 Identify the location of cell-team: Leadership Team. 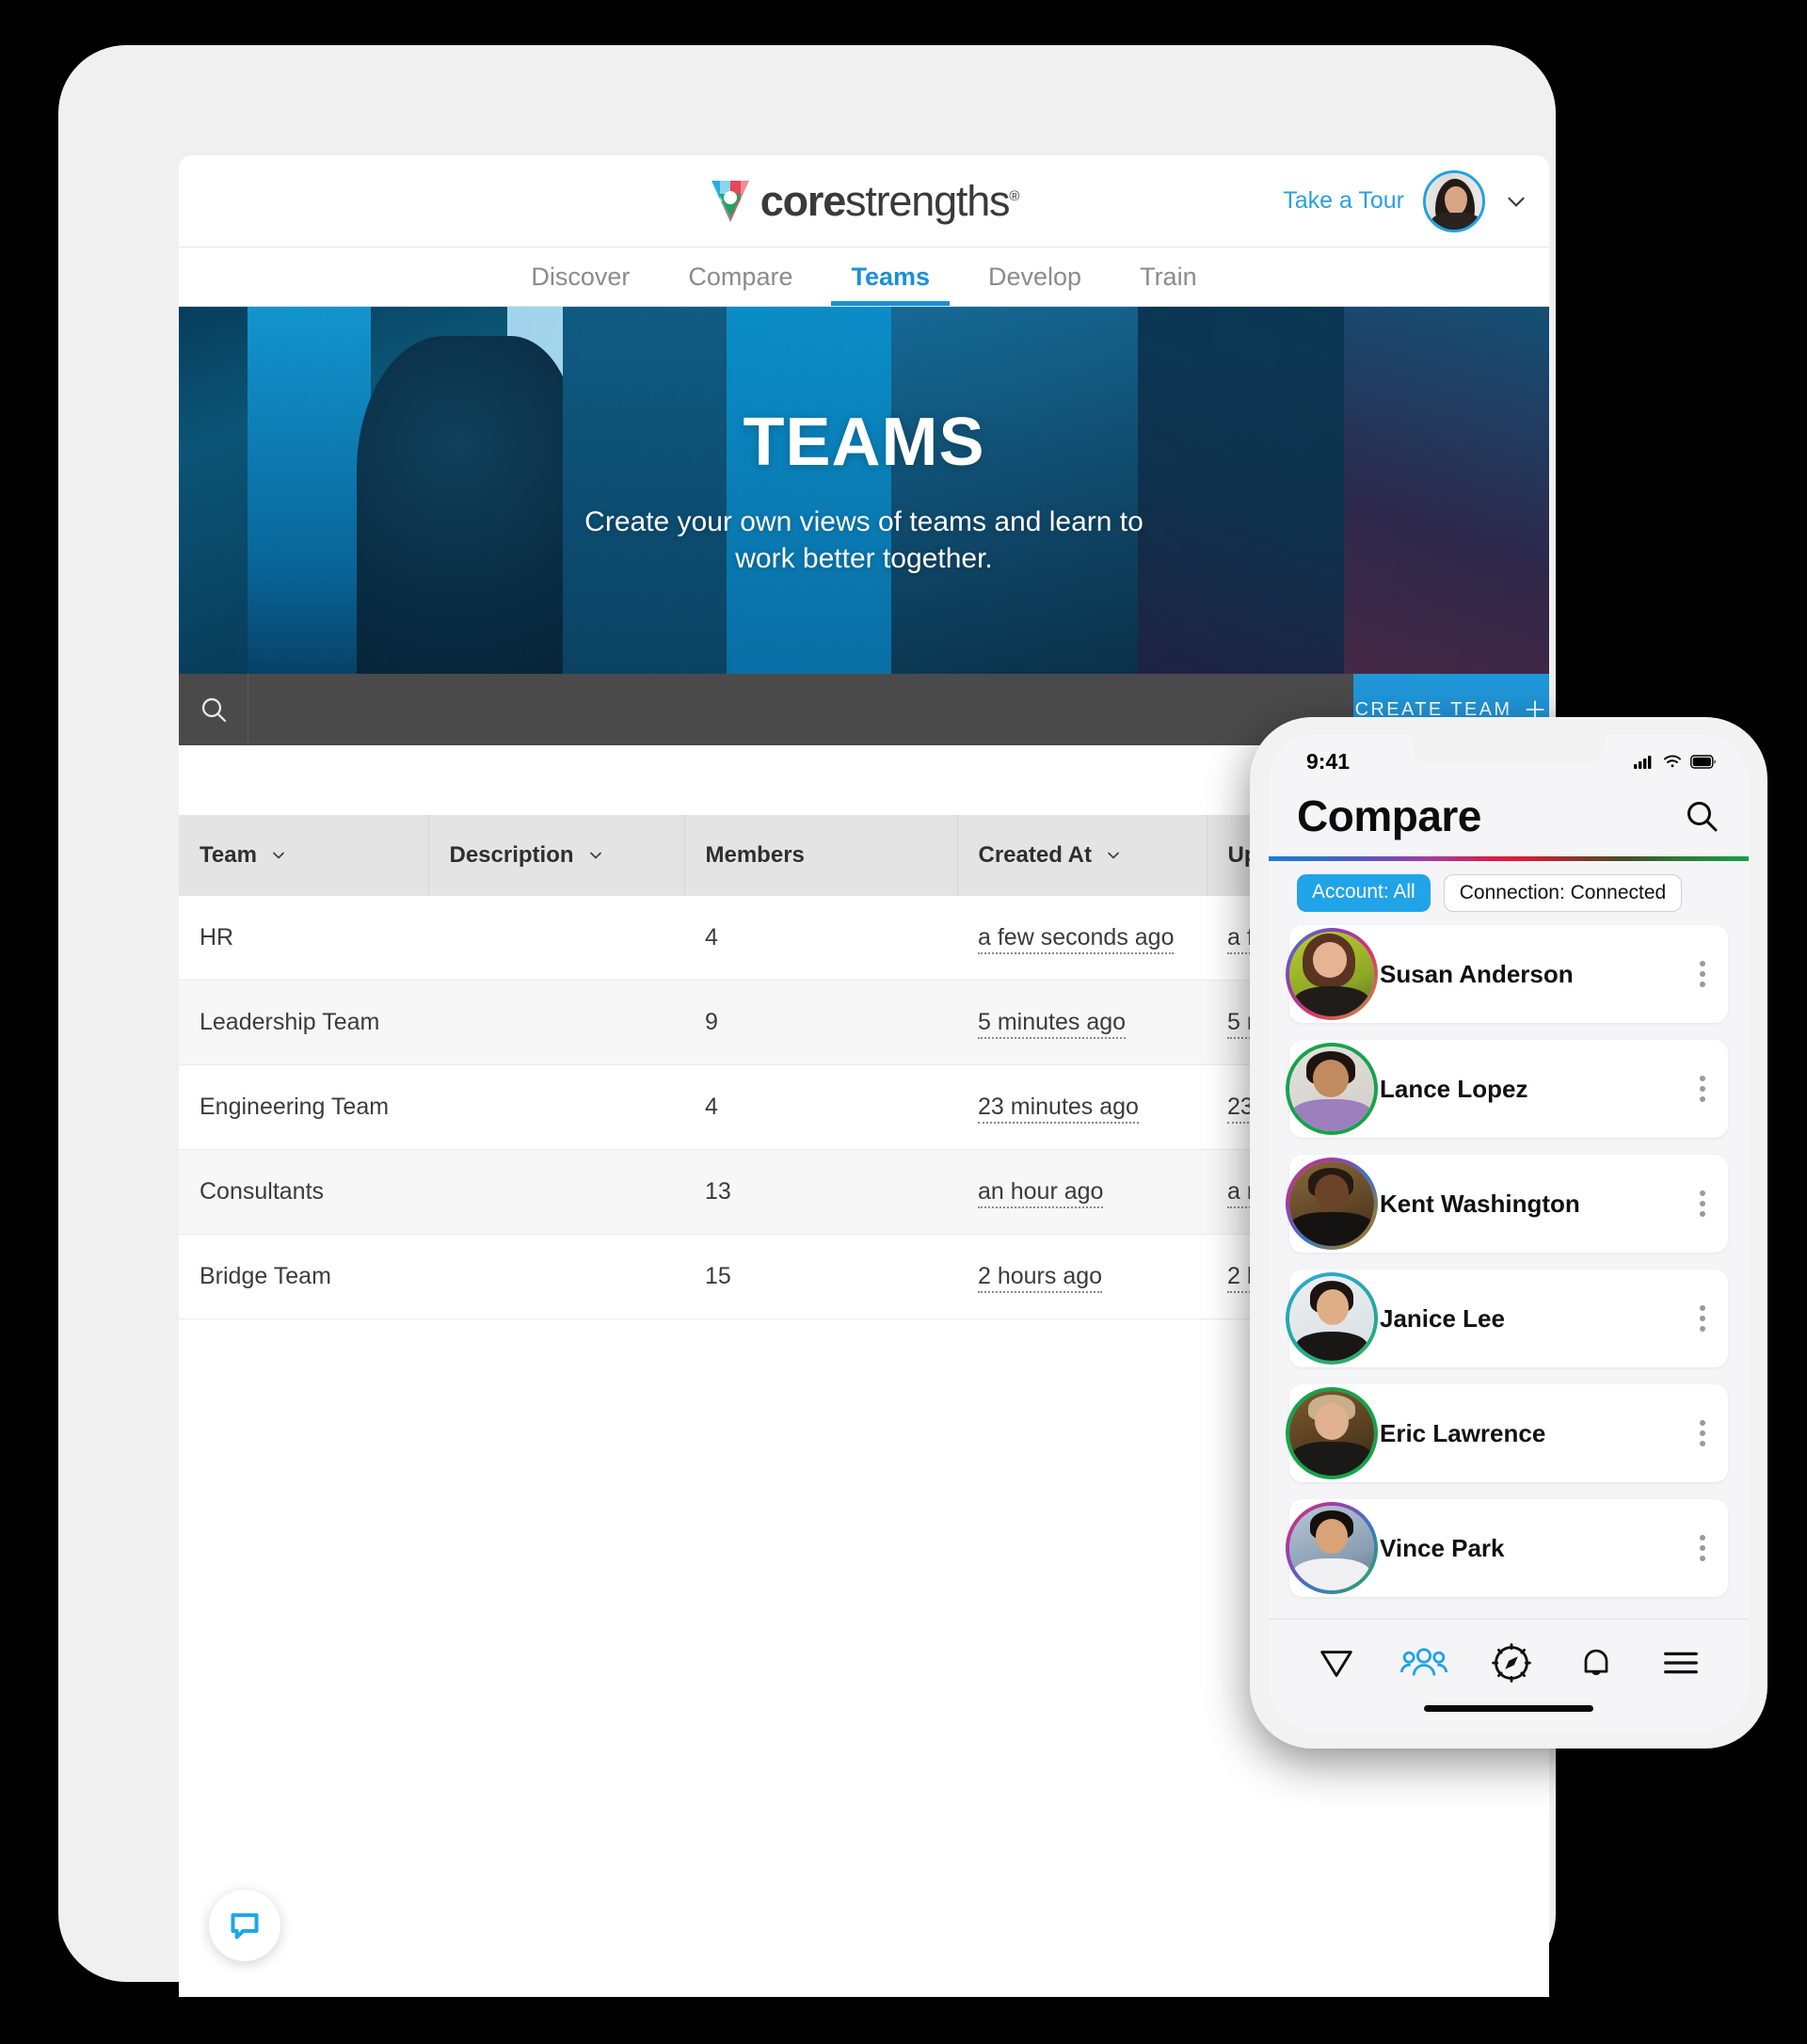
(303, 1022).